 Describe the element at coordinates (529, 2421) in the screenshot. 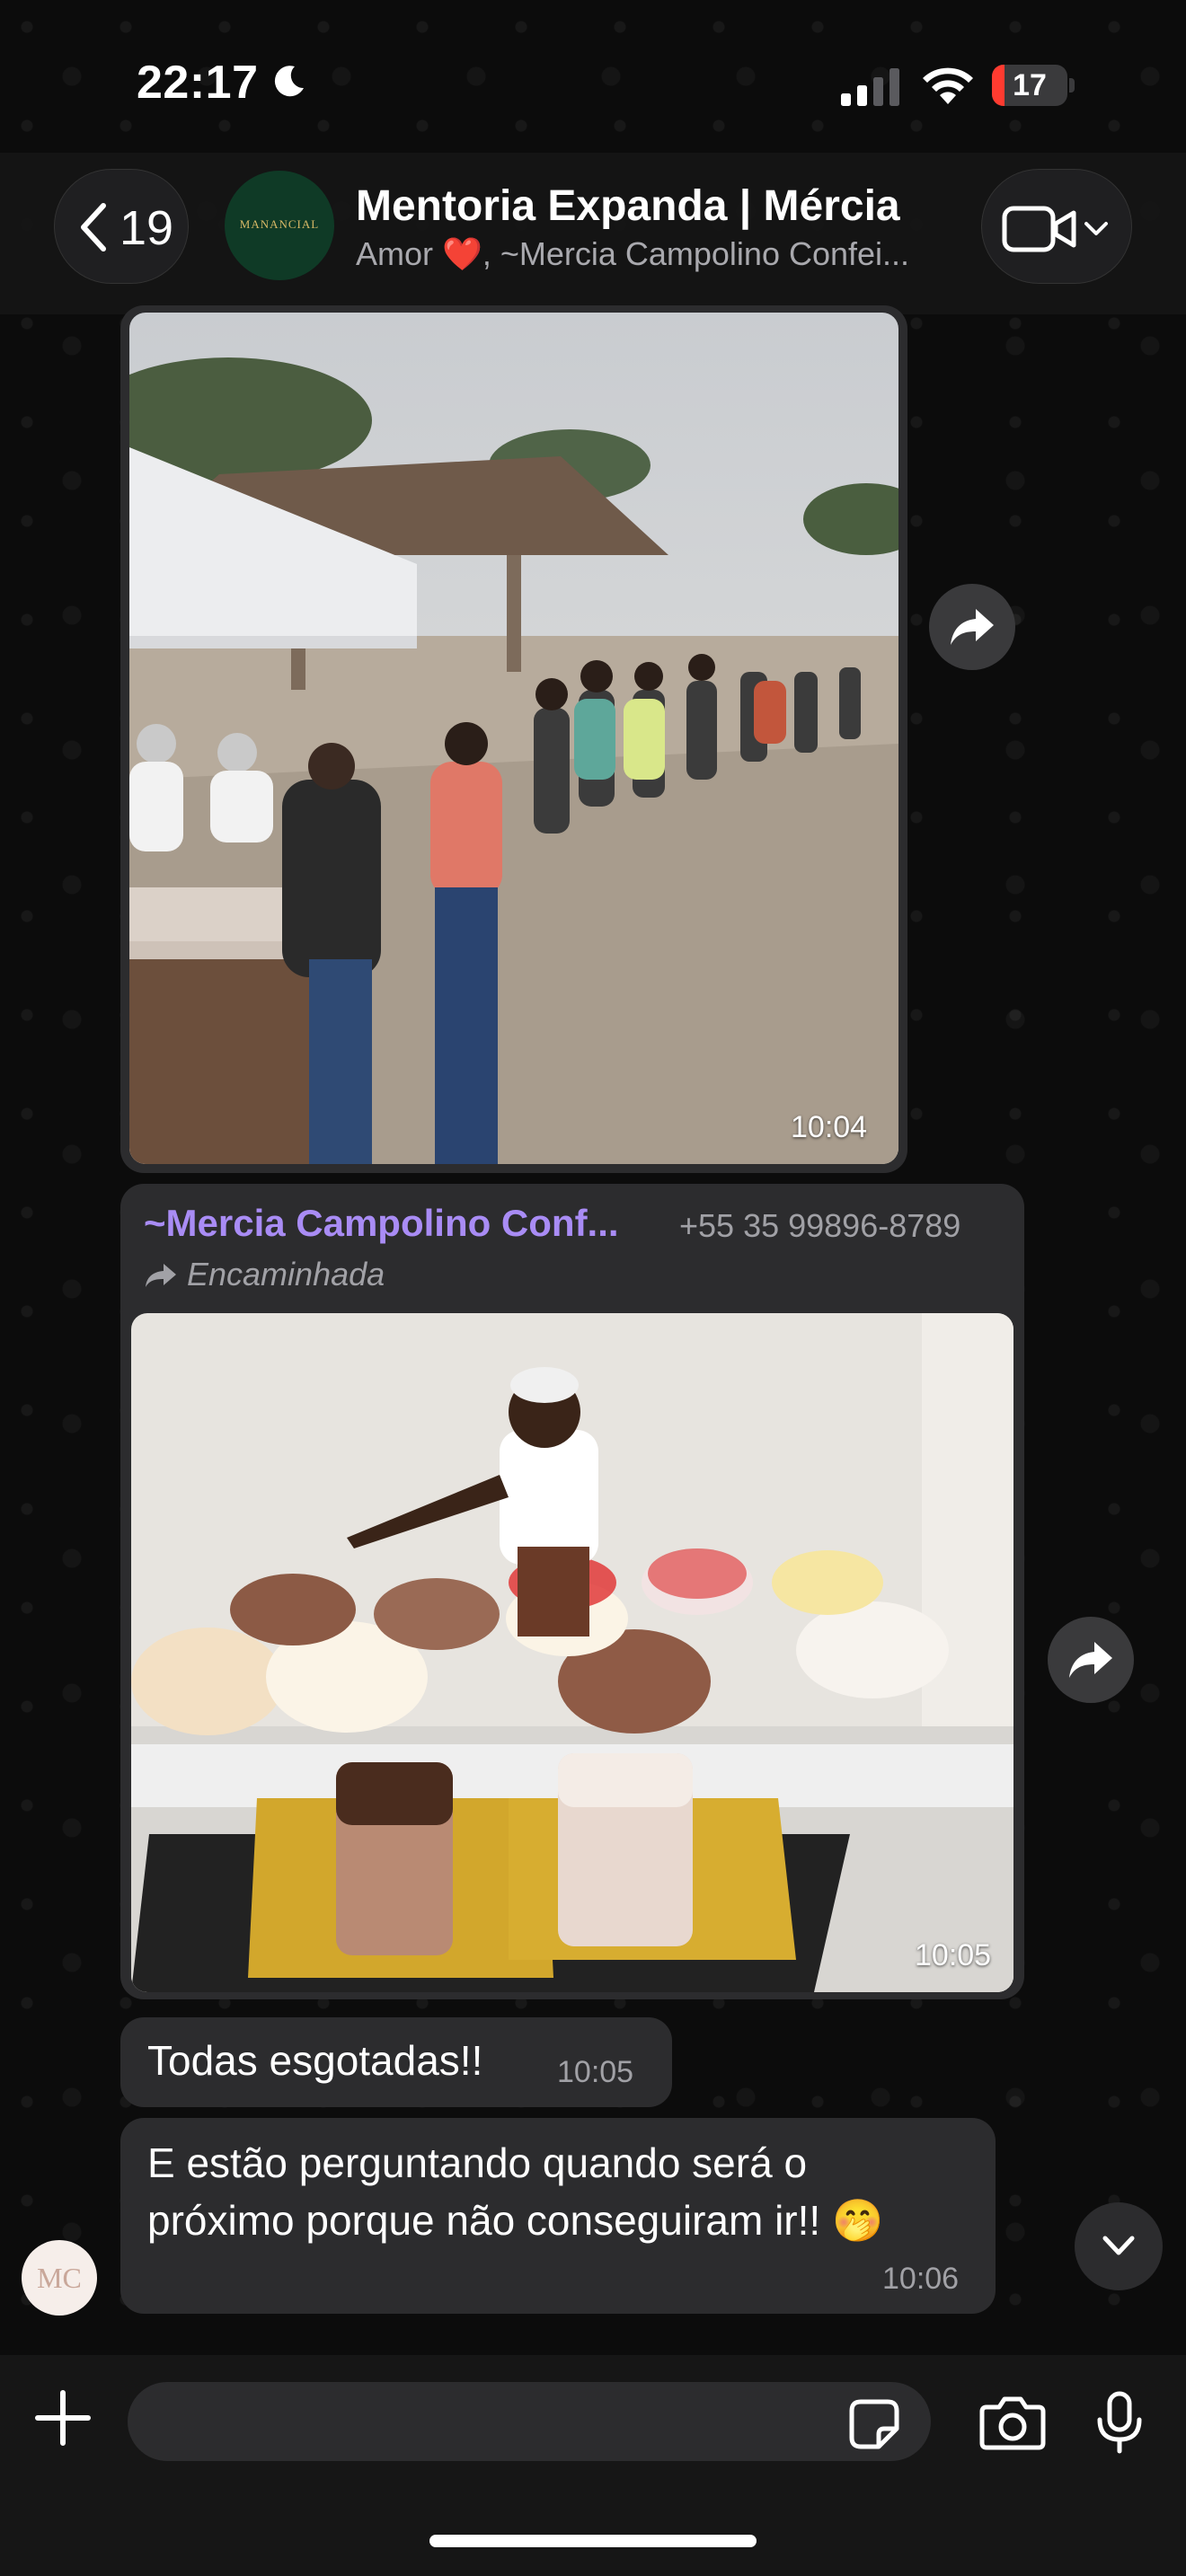

I see `message-input` at that location.